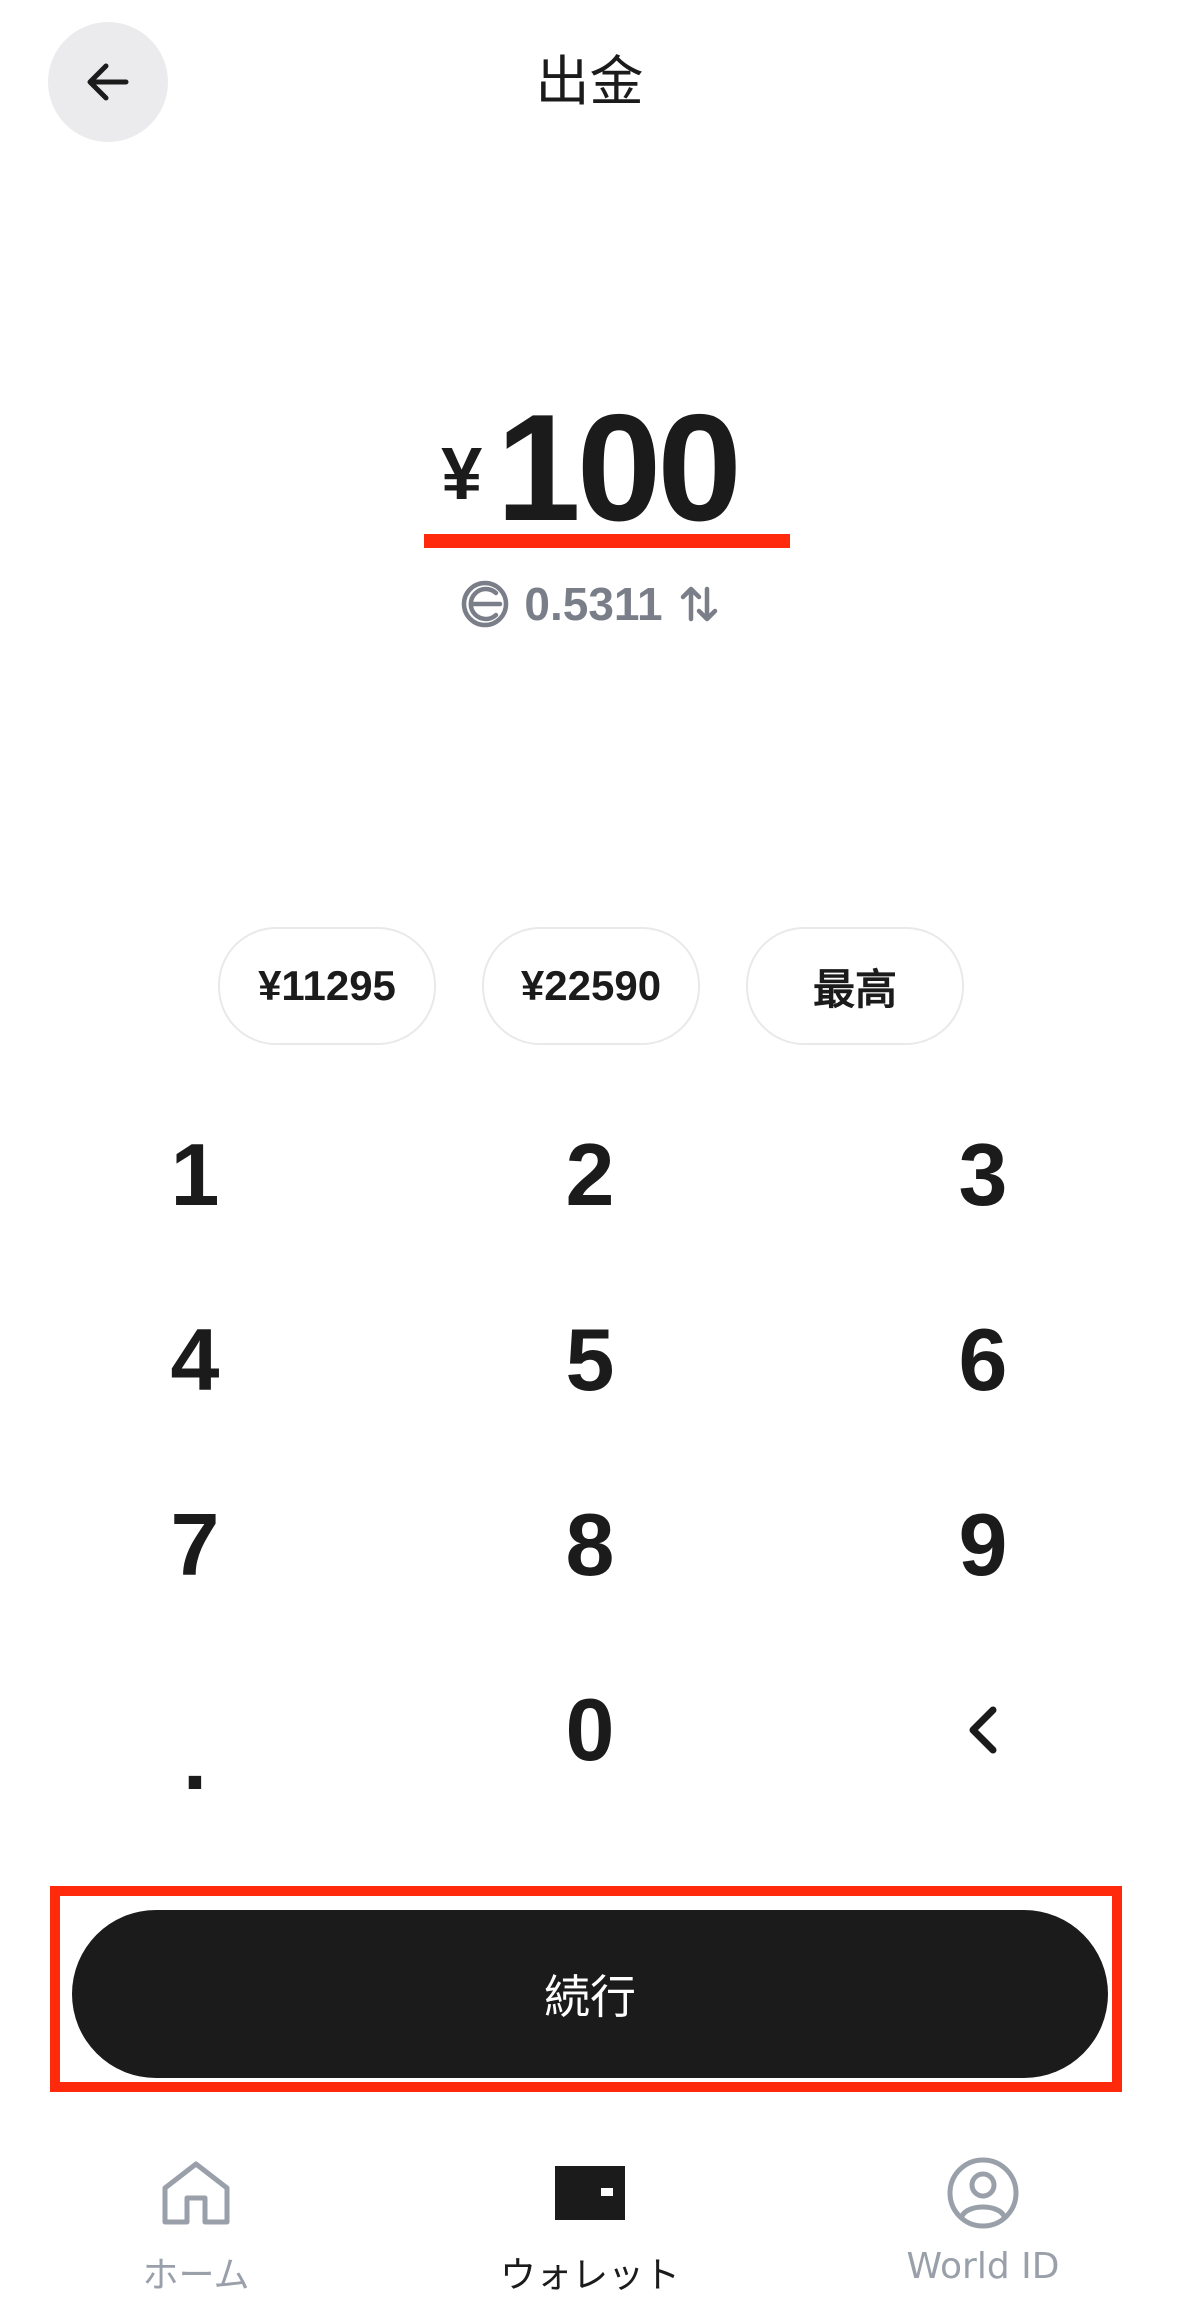  I want to click on tab-wallet-label: ウォレット, so click(589, 2275).